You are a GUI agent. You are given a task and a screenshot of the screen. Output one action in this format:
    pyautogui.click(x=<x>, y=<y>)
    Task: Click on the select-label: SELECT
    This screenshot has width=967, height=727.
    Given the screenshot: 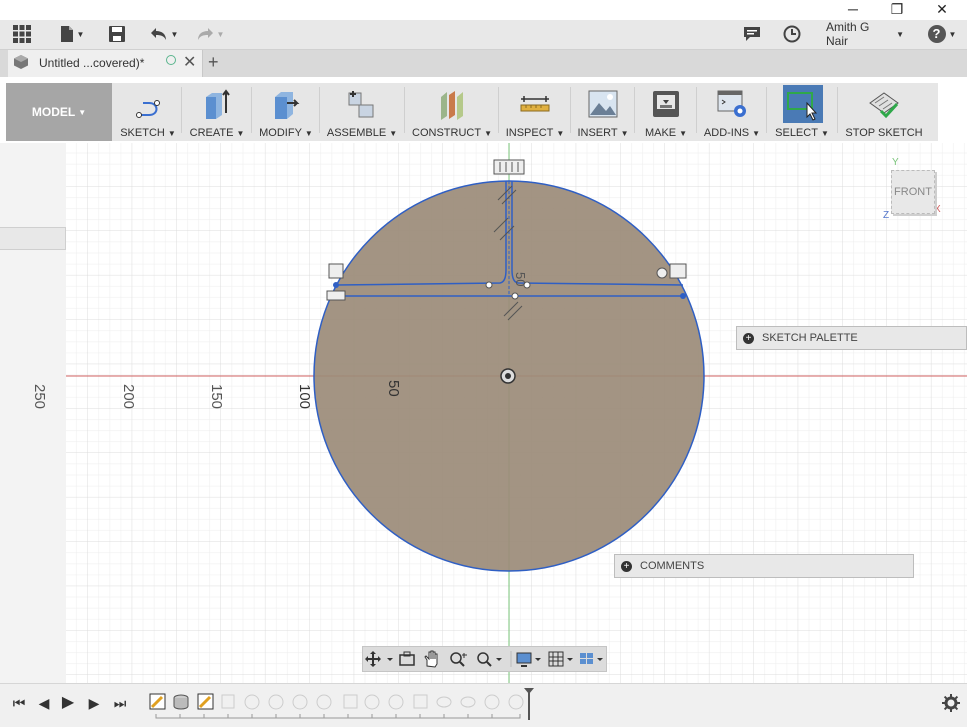 What is the action you would take?
    pyautogui.click(x=796, y=133)
    